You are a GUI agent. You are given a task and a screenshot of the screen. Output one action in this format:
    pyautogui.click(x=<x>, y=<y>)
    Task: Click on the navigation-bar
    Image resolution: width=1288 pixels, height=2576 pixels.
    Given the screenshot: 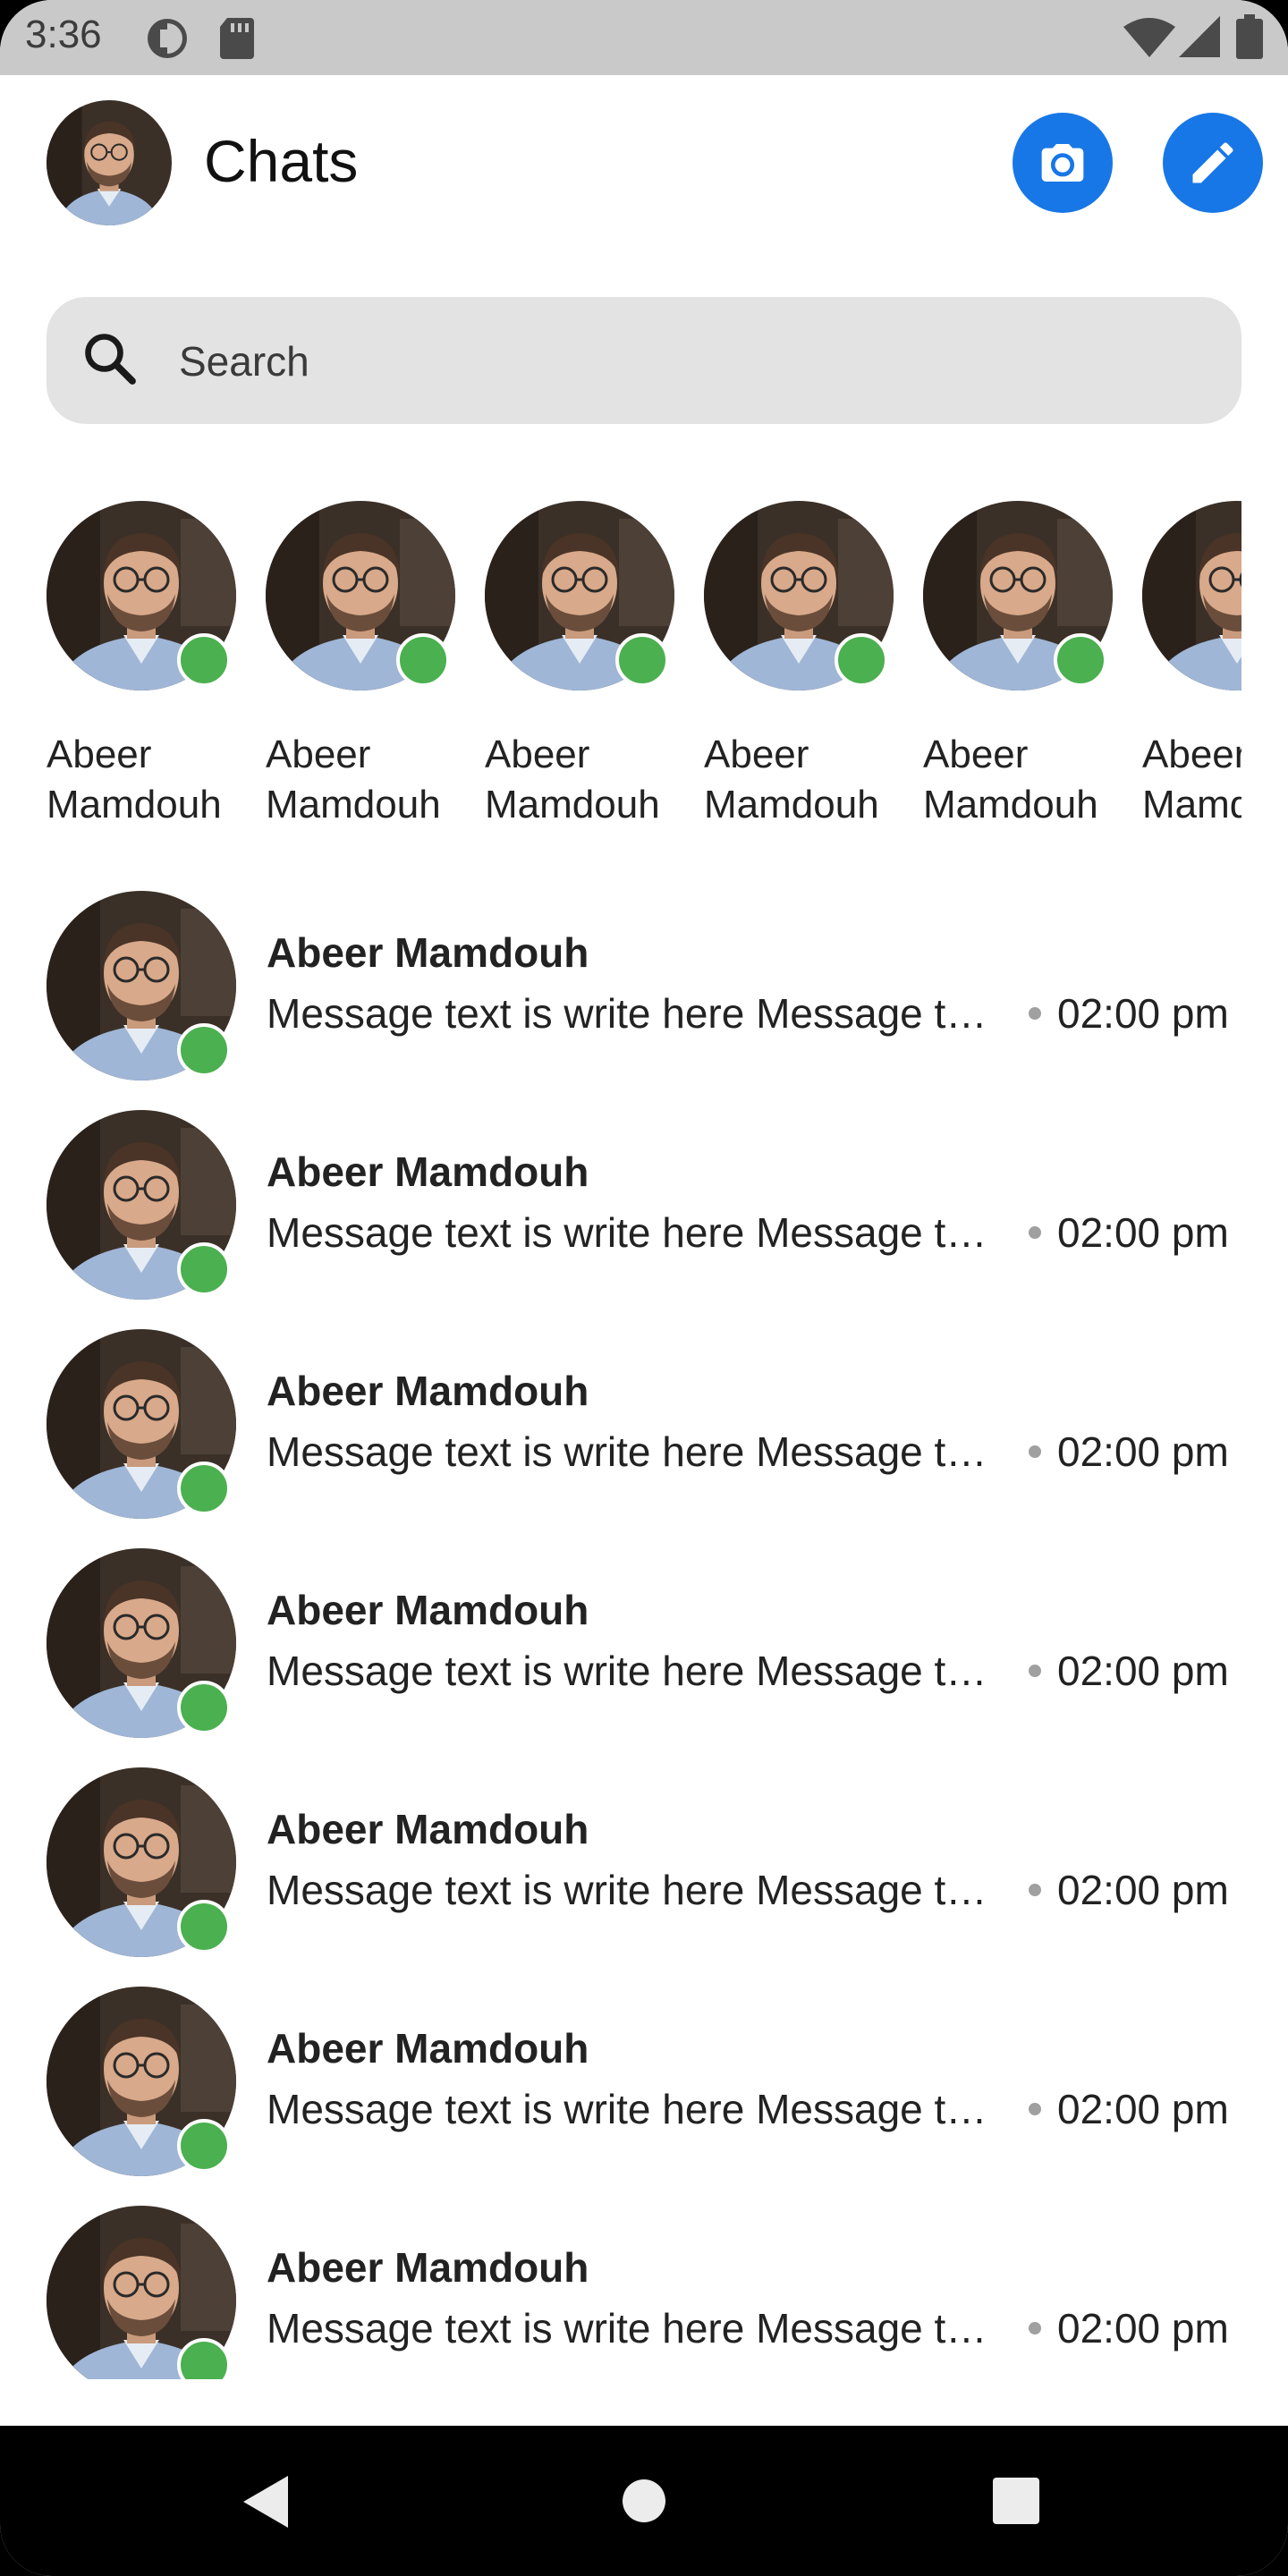 What is the action you would take?
    pyautogui.click(x=644, y=2501)
    